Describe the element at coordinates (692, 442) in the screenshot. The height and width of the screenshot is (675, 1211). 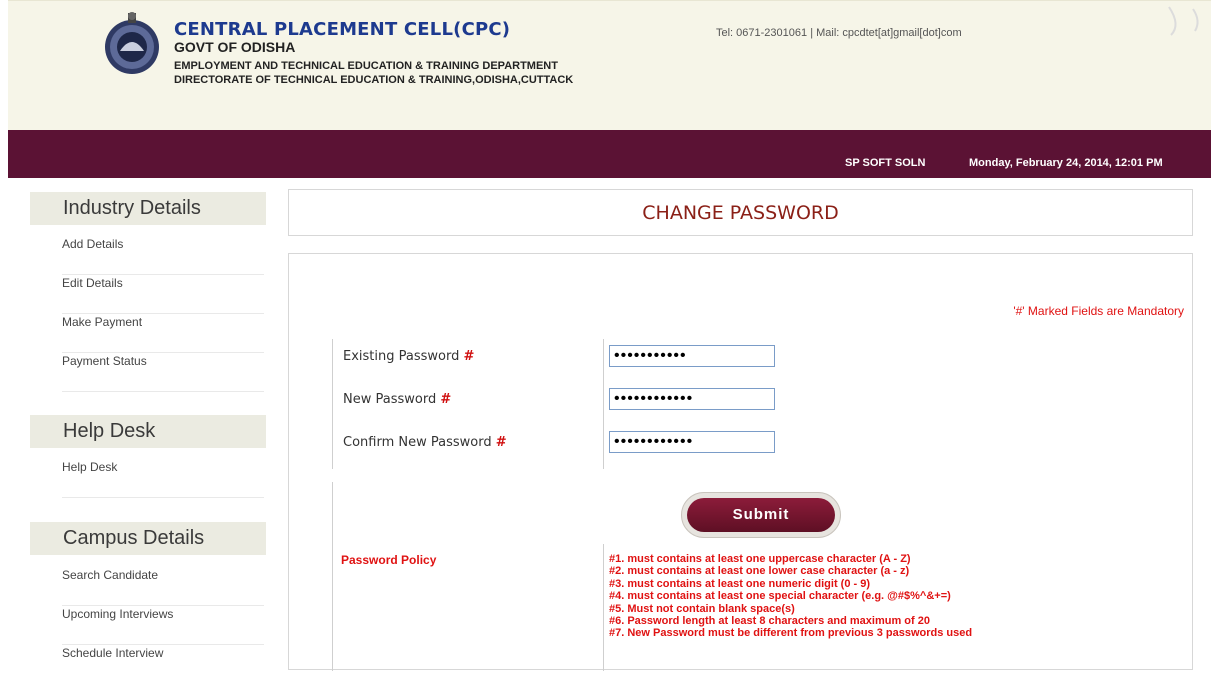
I see `confirm-password-input: ••••••••••••` at that location.